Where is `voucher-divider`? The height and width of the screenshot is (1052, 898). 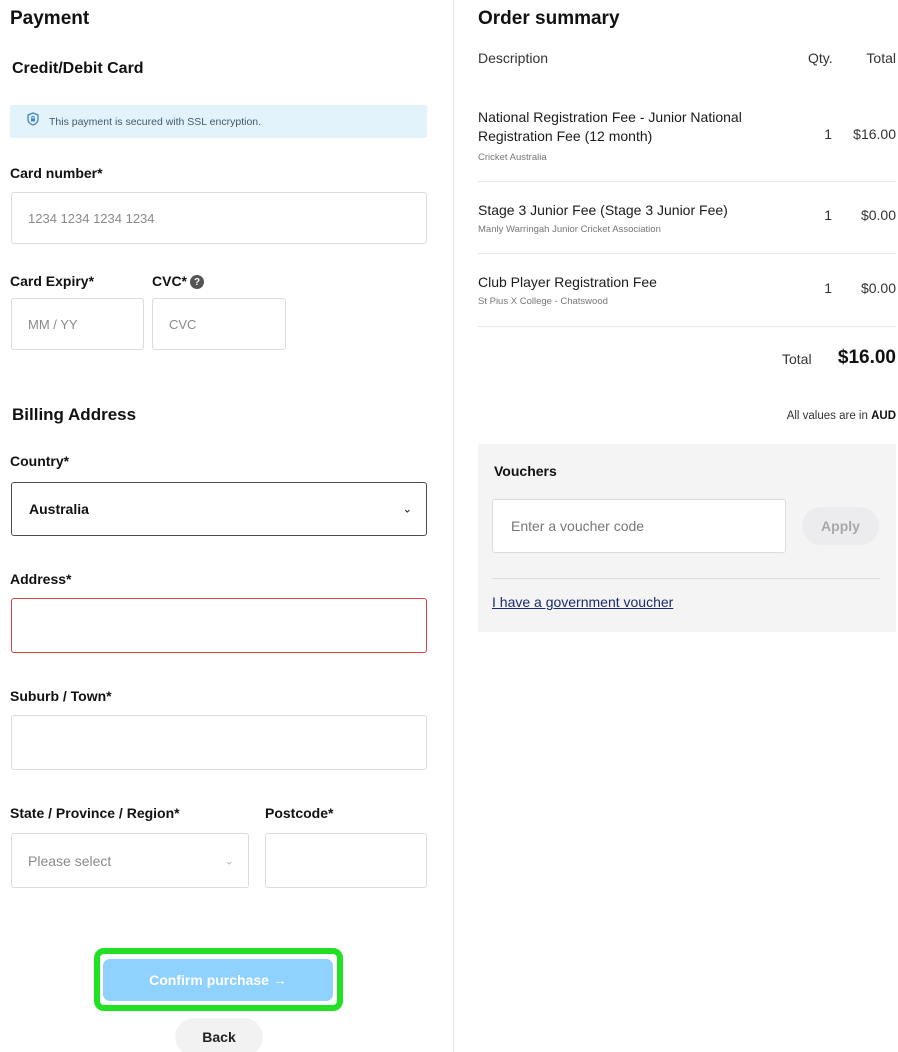 voucher-divider is located at coordinates (686, 578).